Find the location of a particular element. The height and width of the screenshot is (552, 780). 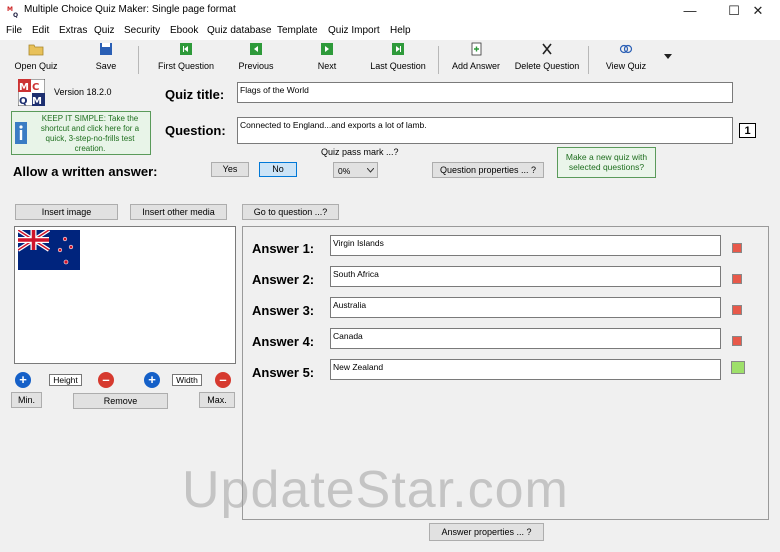

quiz-title-input: Flags of the World is located at coordinates (485, 92).